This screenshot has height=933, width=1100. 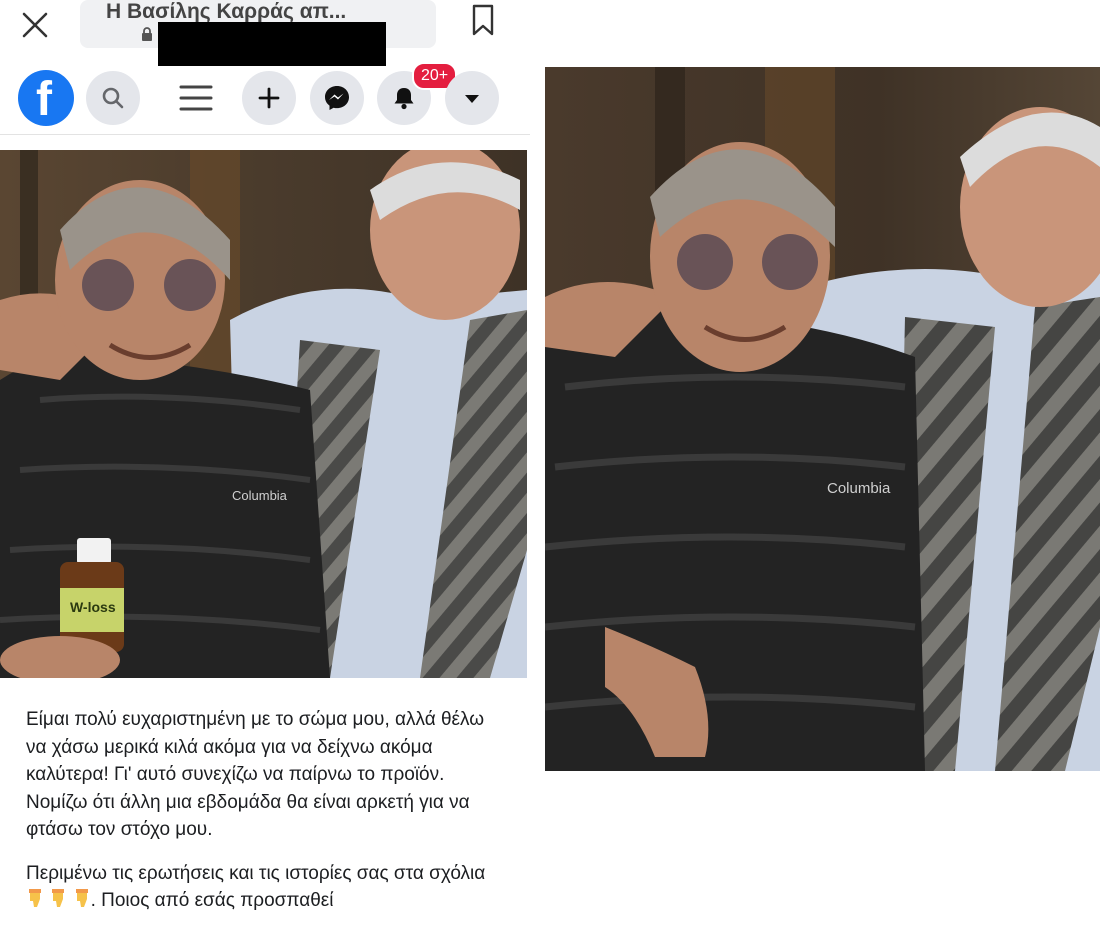 What do you see at coordinates (147, 34) in the screenshot?
I see `lock-icon` at bounding box center [147, 34].